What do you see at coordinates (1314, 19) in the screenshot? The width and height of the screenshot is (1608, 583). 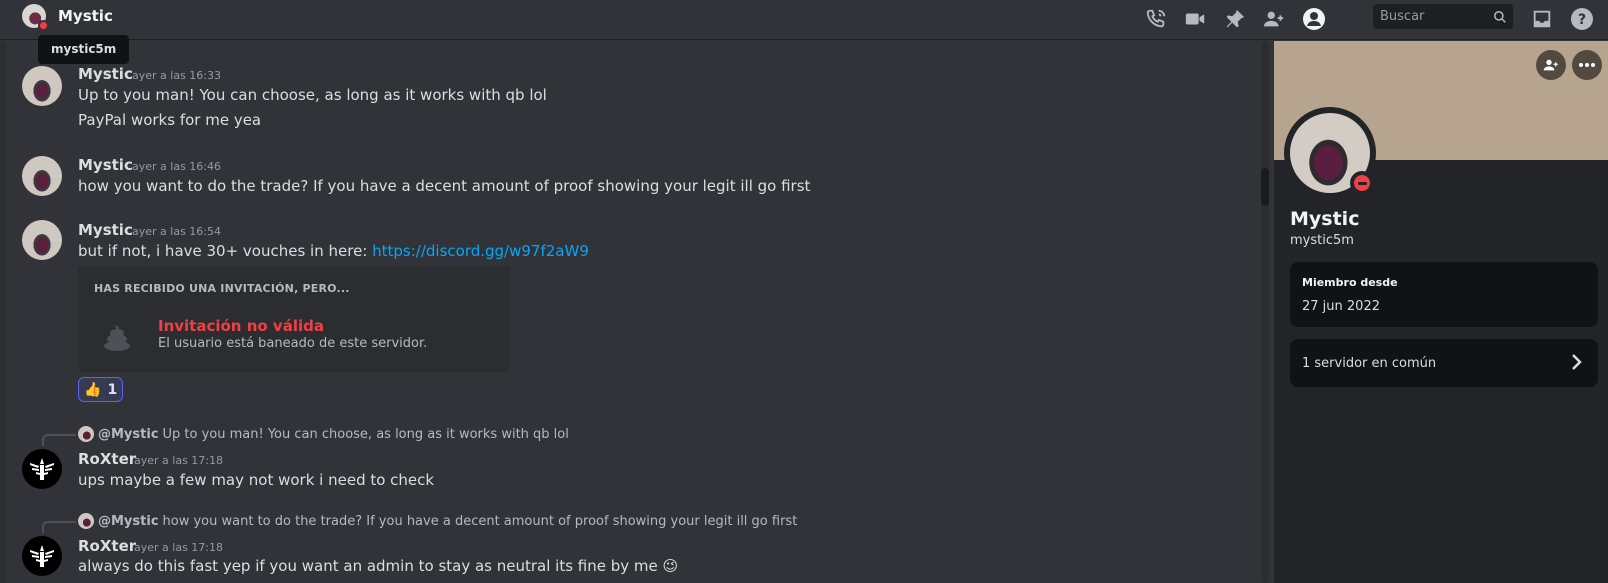 I see `profile-icon` at bounding box center [1314, 19].